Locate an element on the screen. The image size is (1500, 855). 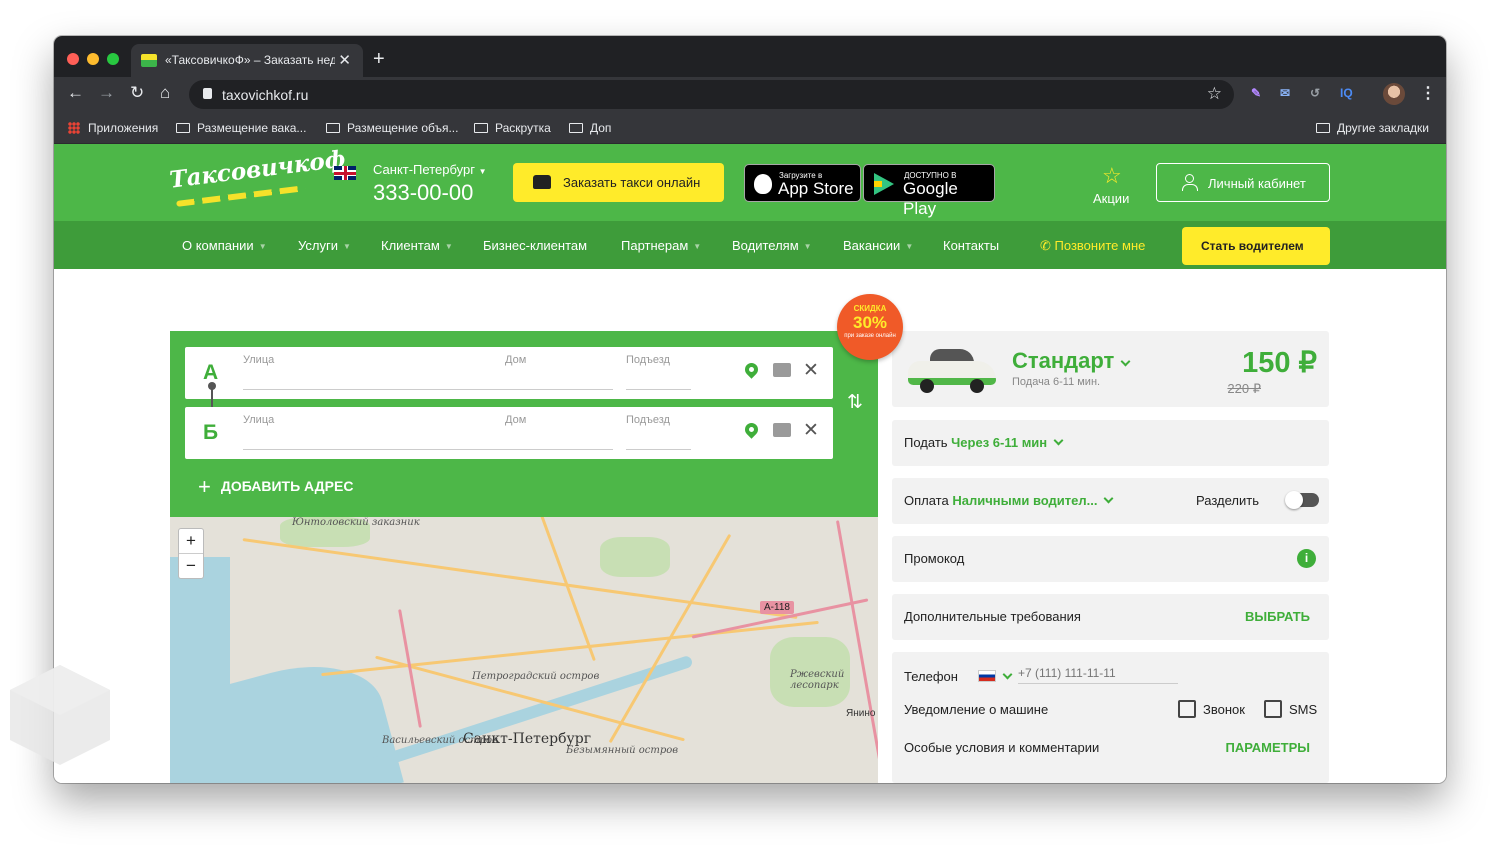
forward-icon: → is located at coordinates (106, 93).